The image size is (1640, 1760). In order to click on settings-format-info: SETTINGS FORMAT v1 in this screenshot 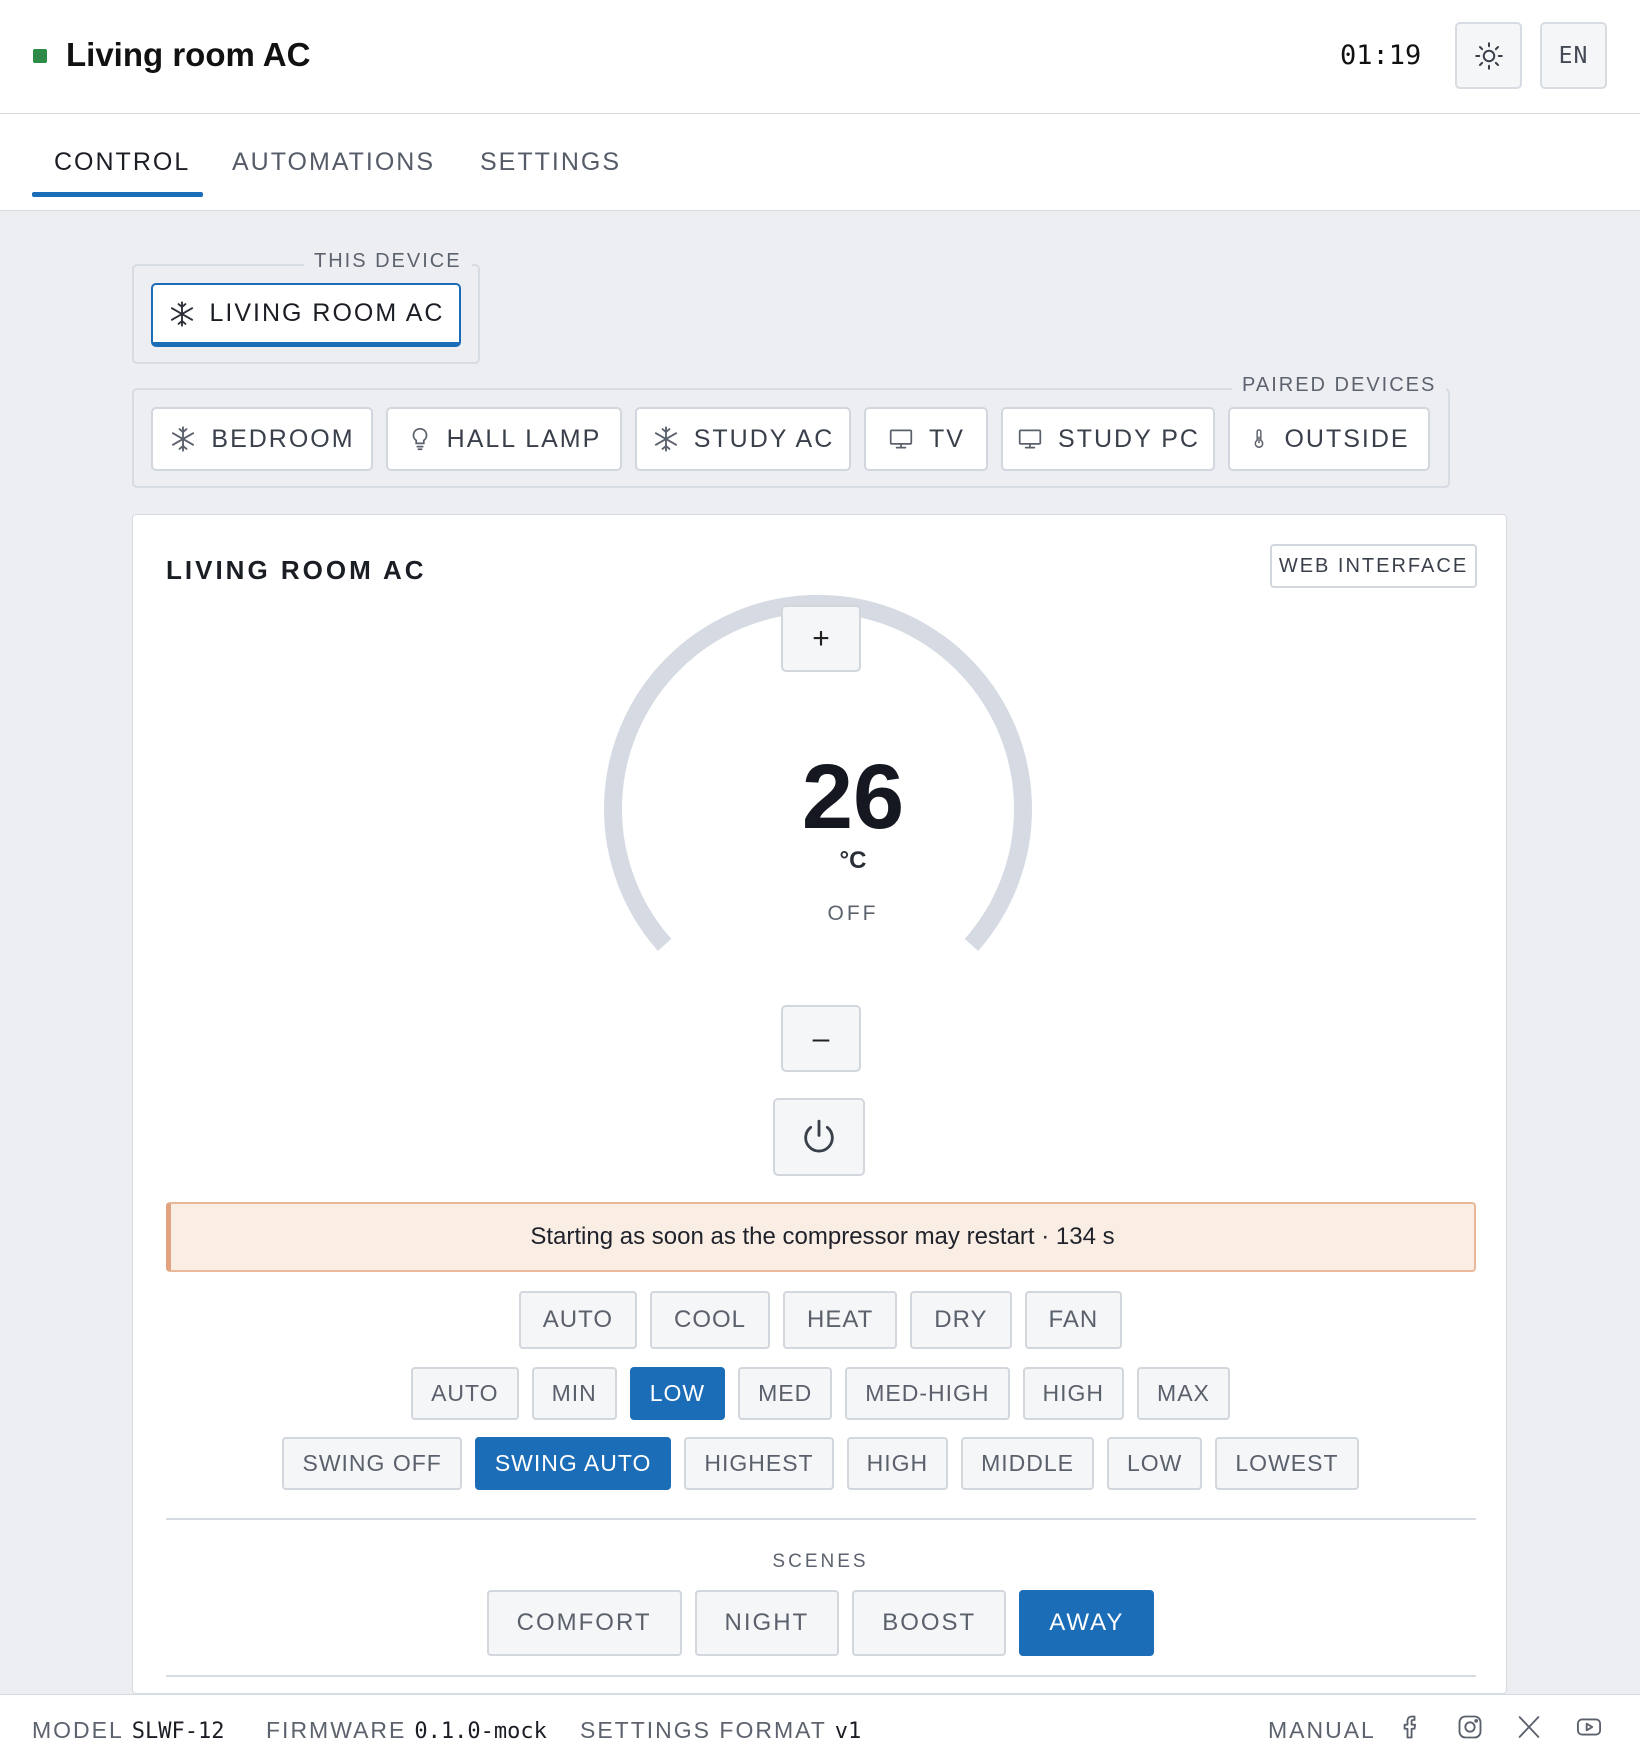, I will do `click(720, 1730)`.